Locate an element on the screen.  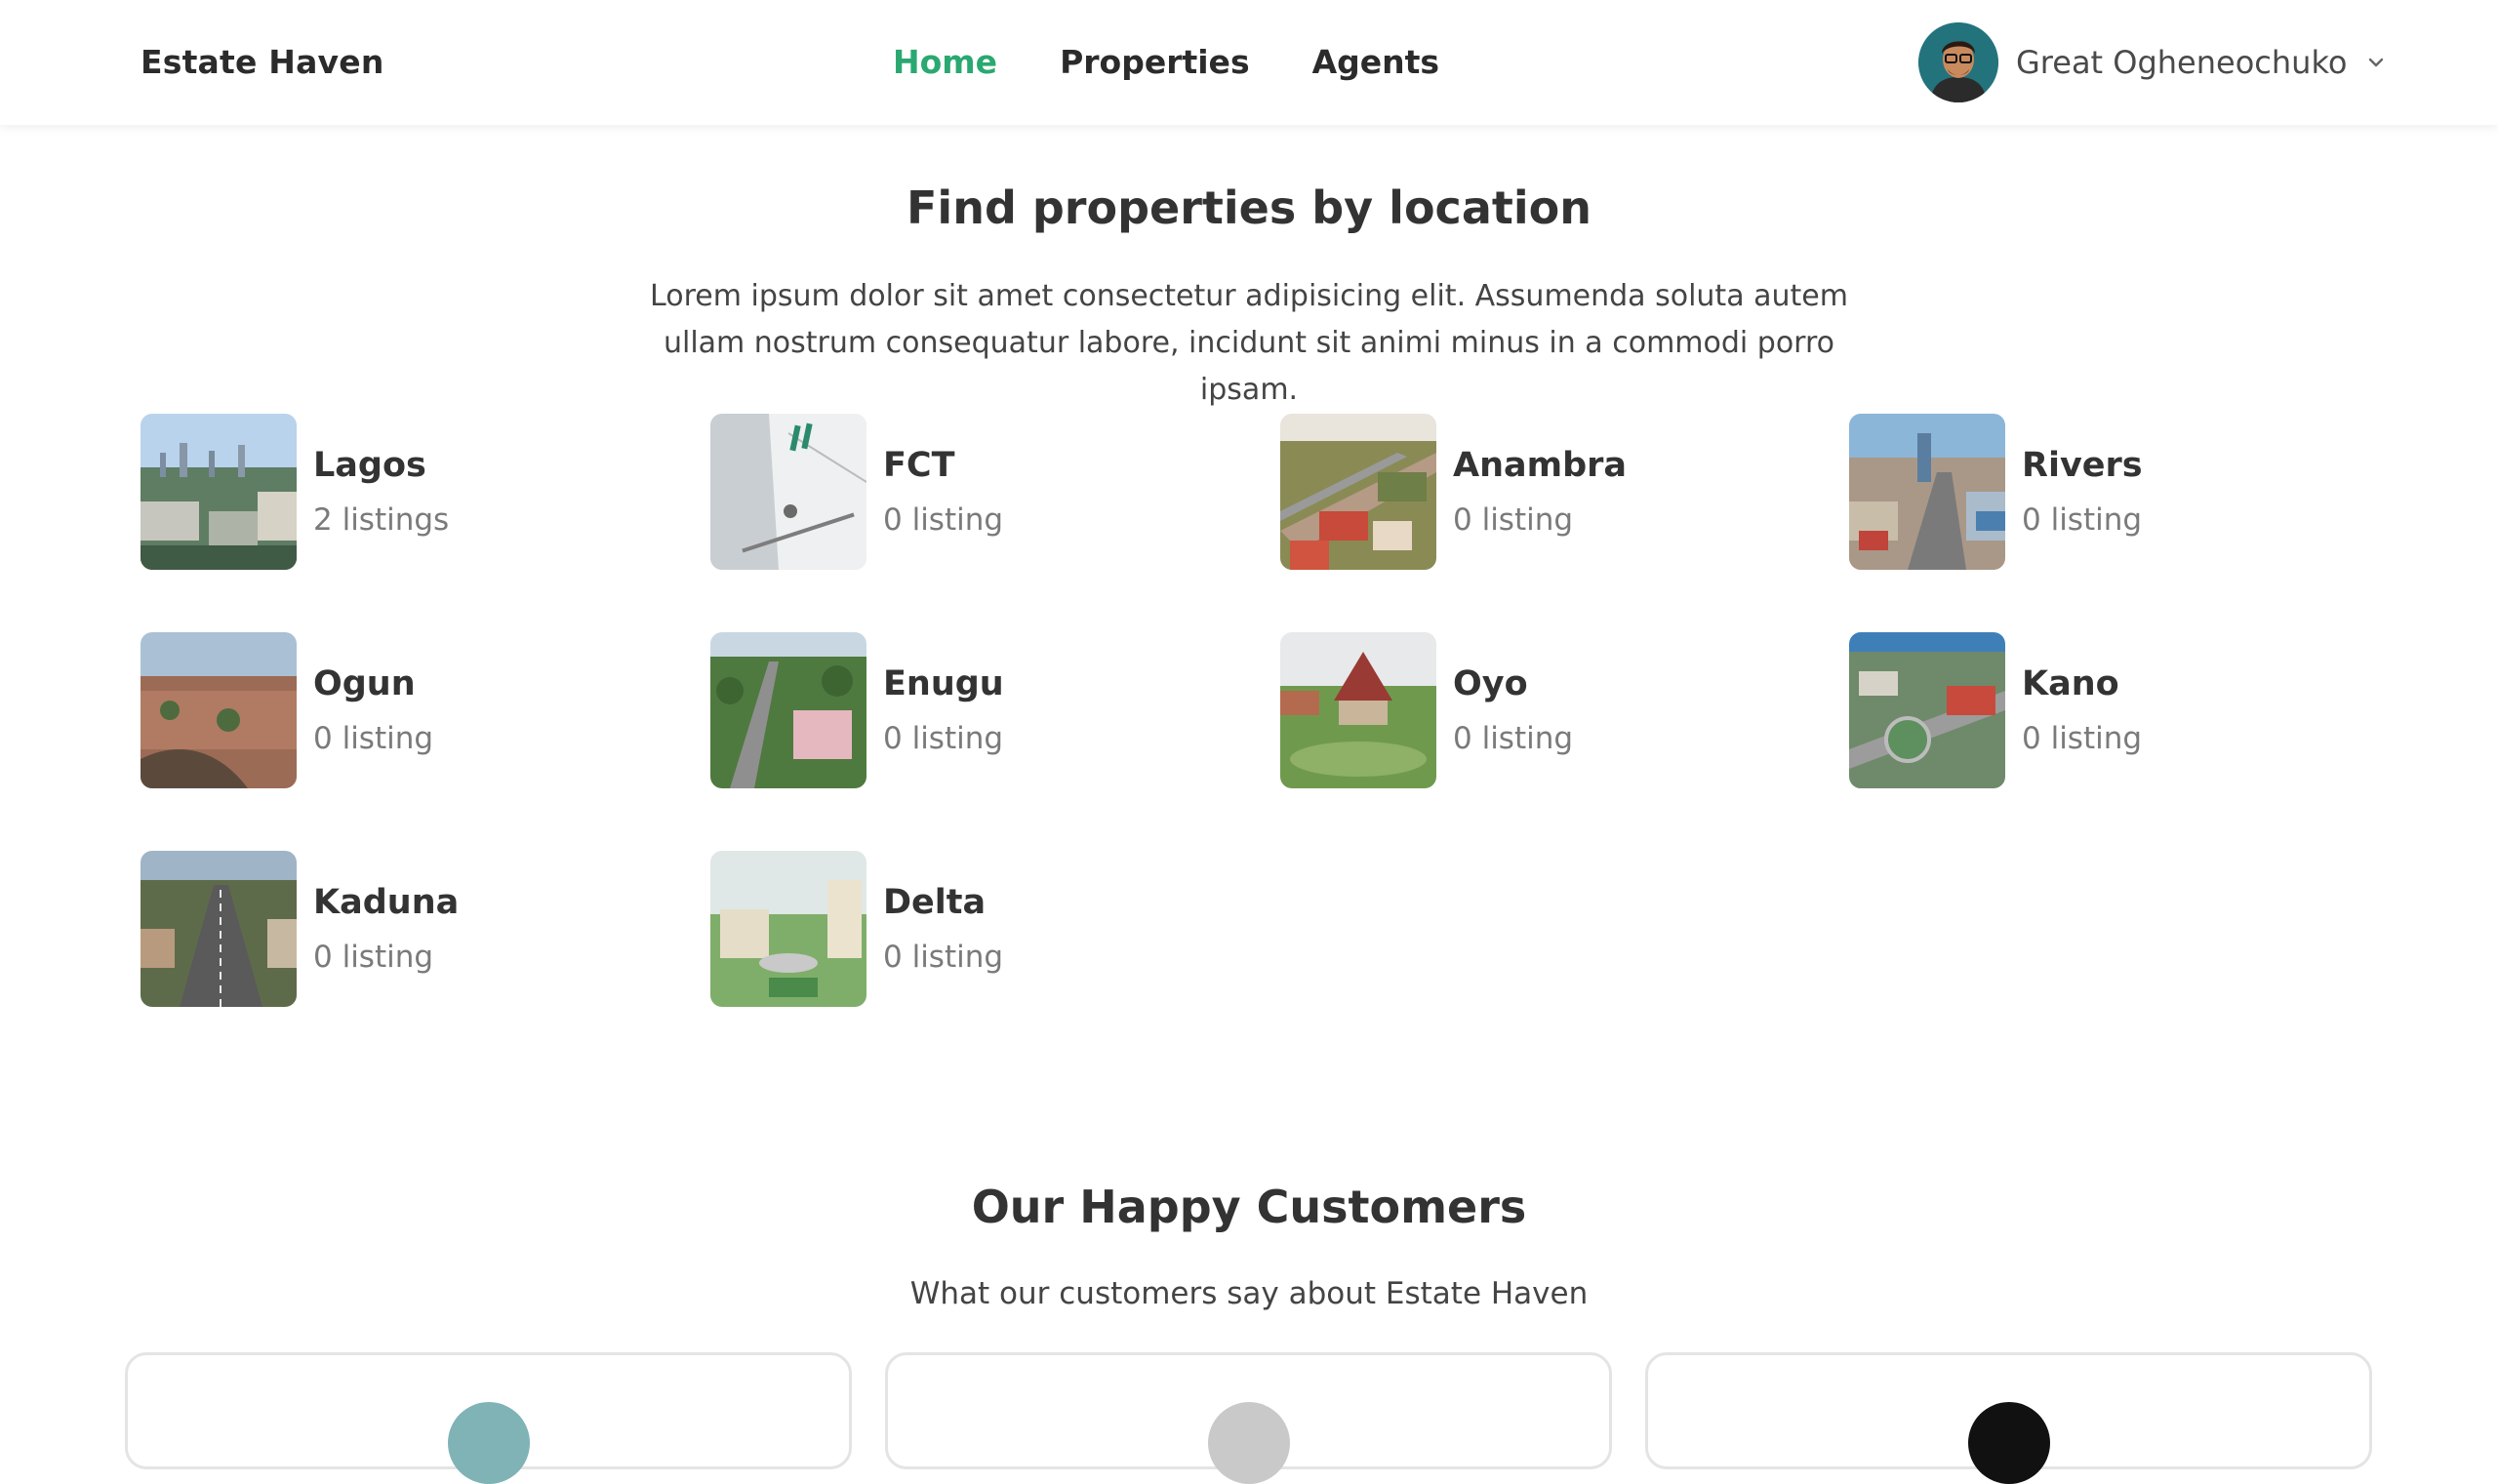
location-card-kano: Kano 0 listing is located at coordinates (2093, 710).